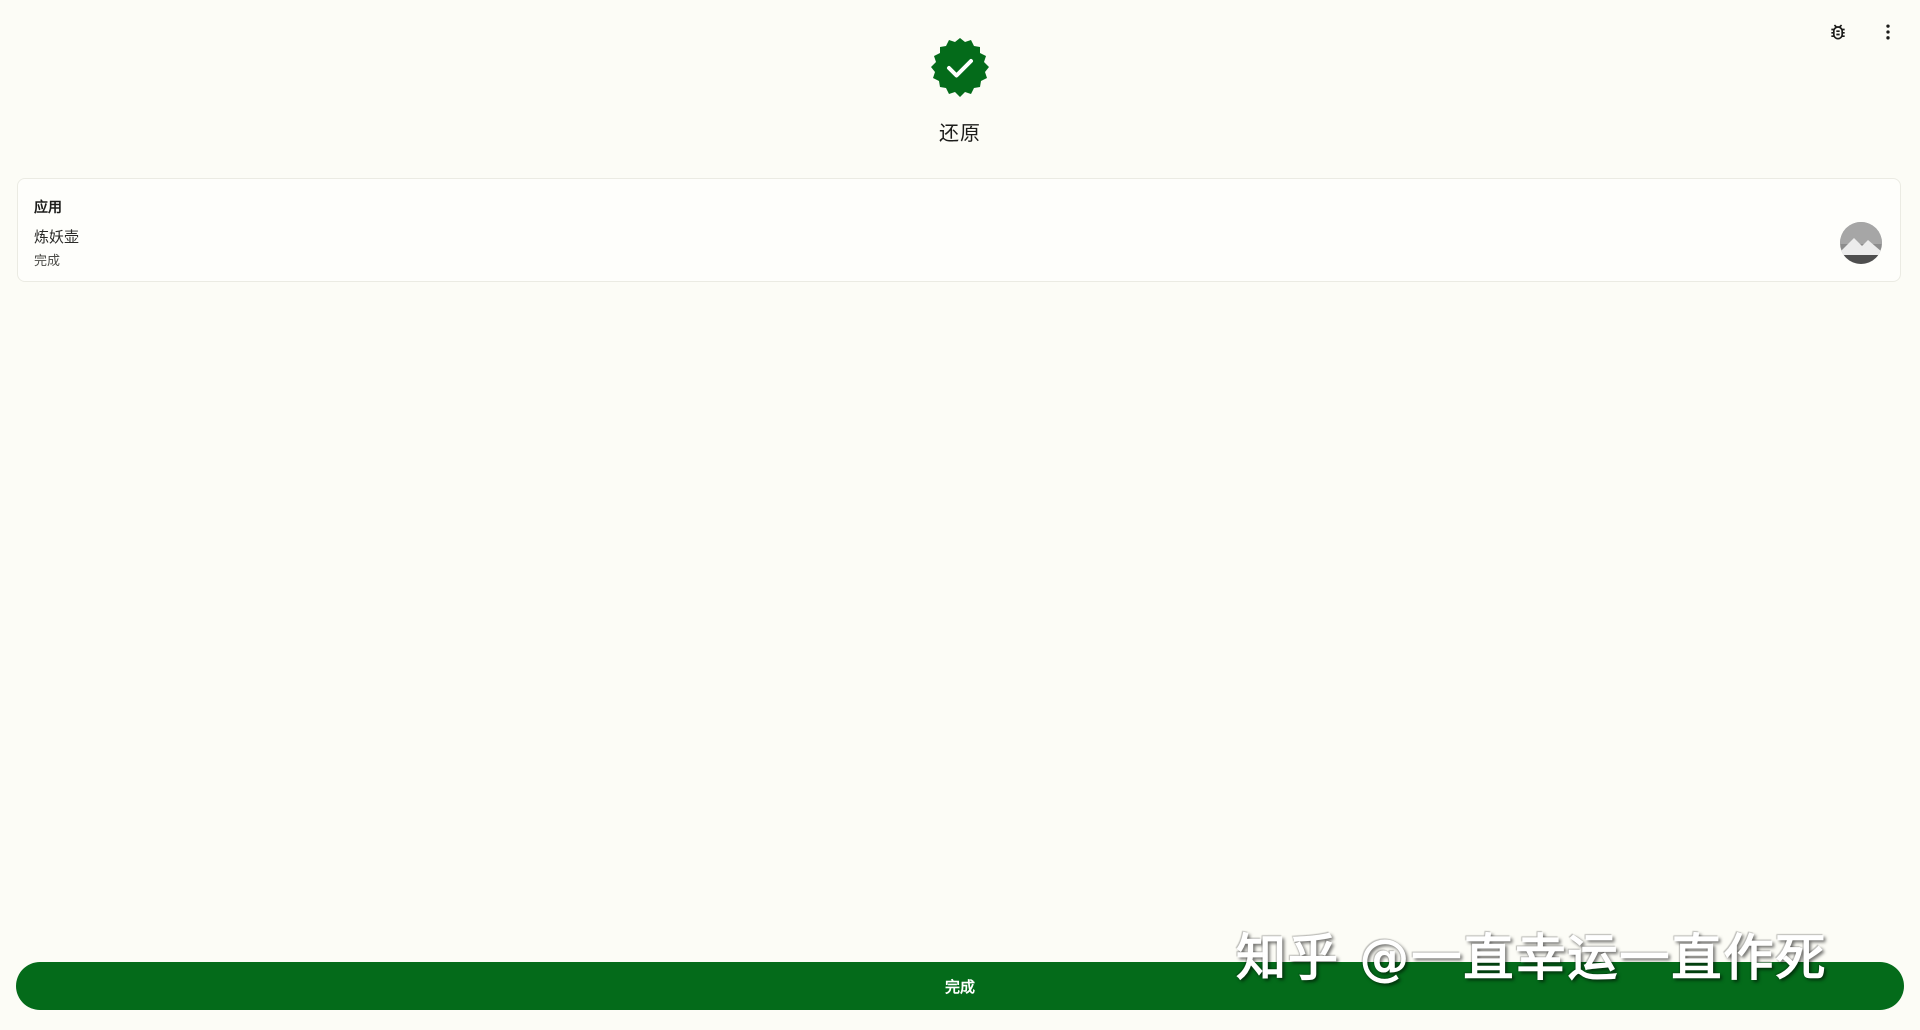 The width and height of the screenshot is (1920, 1030). What do you see at coordinates (1861, 243) in the screenshot?
I see `app-avatar-icon` at bounding box center [1861, 243].